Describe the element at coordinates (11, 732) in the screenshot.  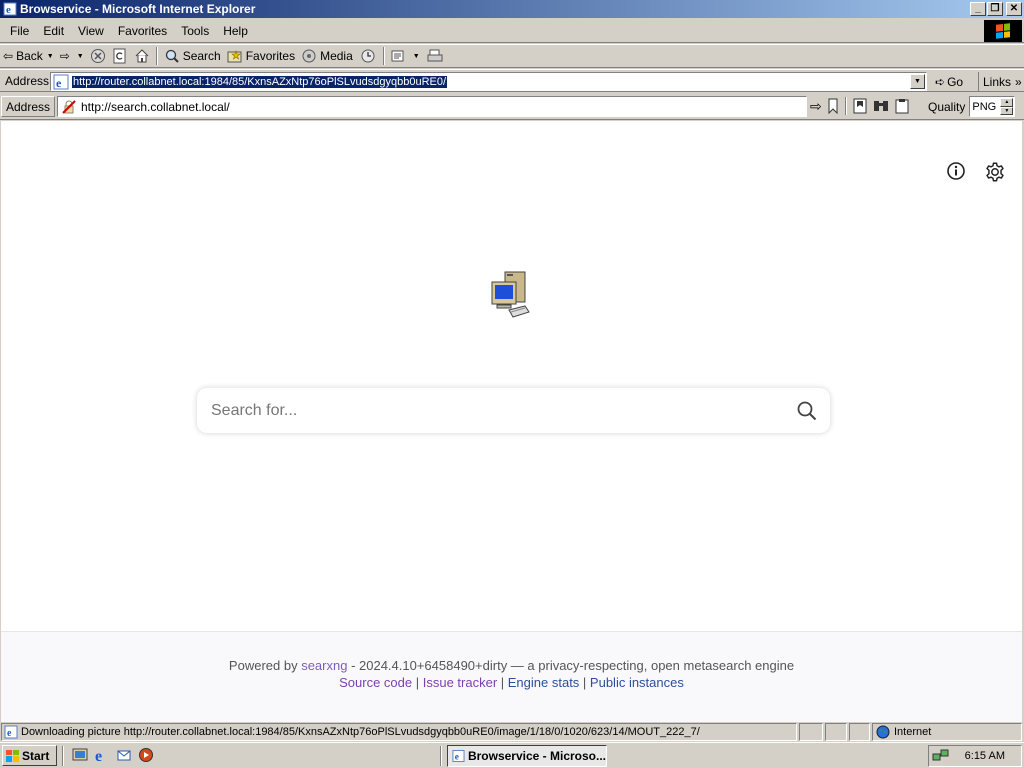
I see `loading-page-icon: e` at that location.